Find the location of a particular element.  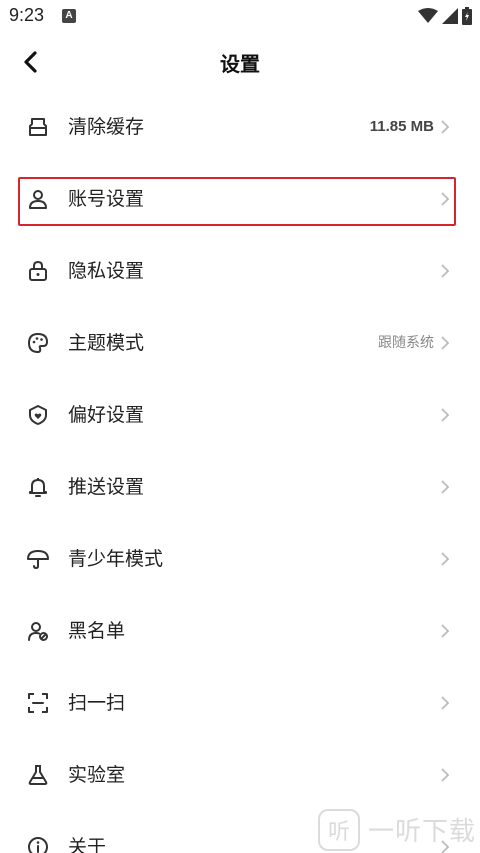

settings-item-label: 主题模式 is located at coordinates (106, 343).